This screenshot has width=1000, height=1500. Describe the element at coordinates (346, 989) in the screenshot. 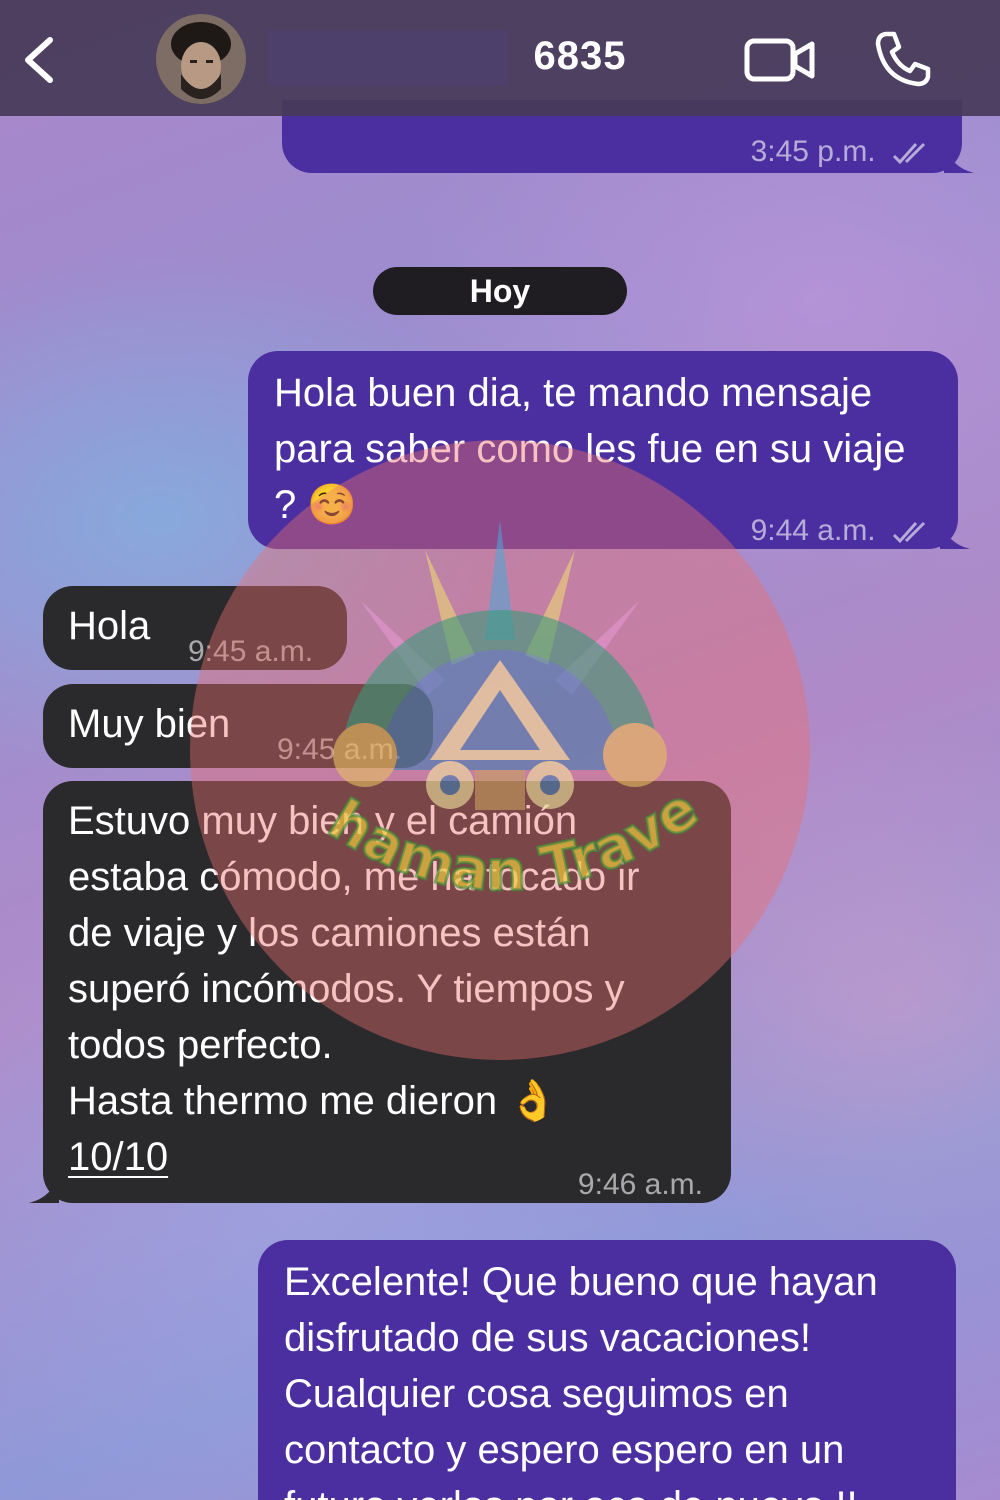

I see `message-line: superó incómodos. Y tiempos y` at that location.